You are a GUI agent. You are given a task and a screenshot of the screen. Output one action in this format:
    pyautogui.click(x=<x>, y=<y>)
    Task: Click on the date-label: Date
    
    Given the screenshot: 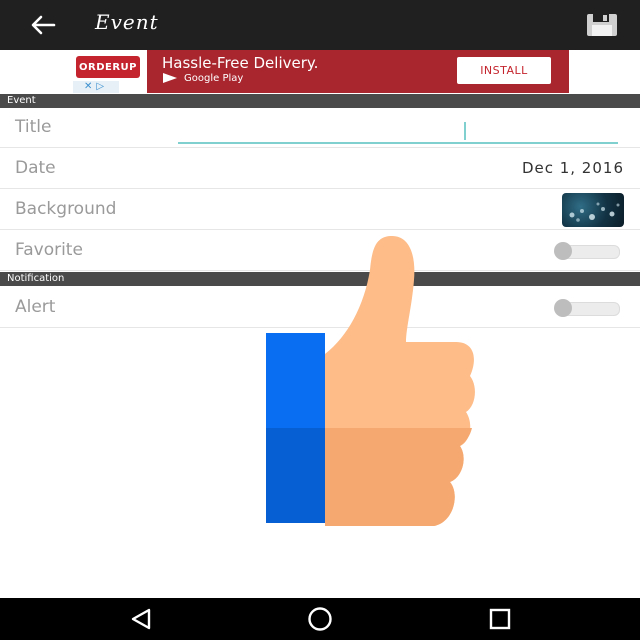 What is the action you would take?
    pyautogui.click(x=35, y=168)
    